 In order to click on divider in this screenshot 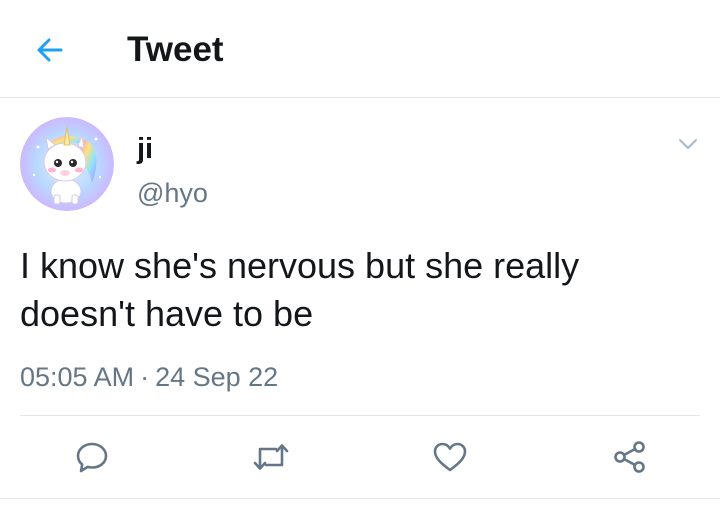, I will do `click(360, 415)`.